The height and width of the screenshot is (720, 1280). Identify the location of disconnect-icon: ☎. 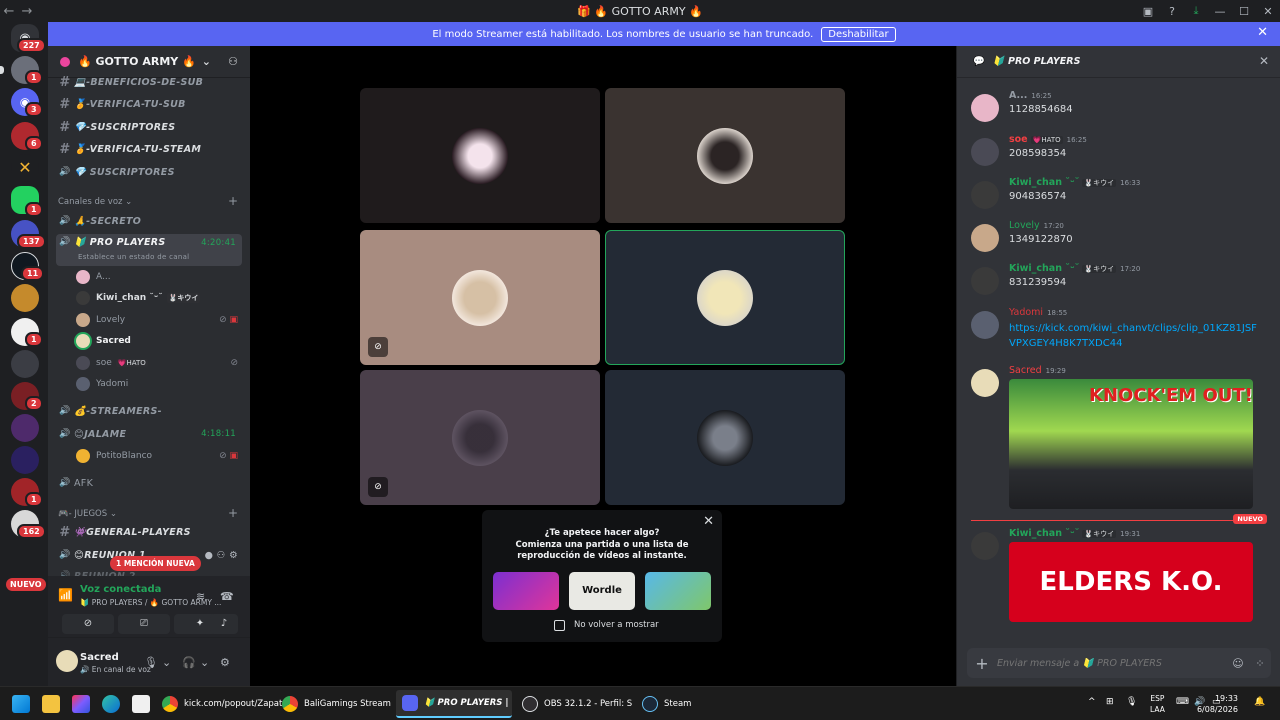
(227, 596).